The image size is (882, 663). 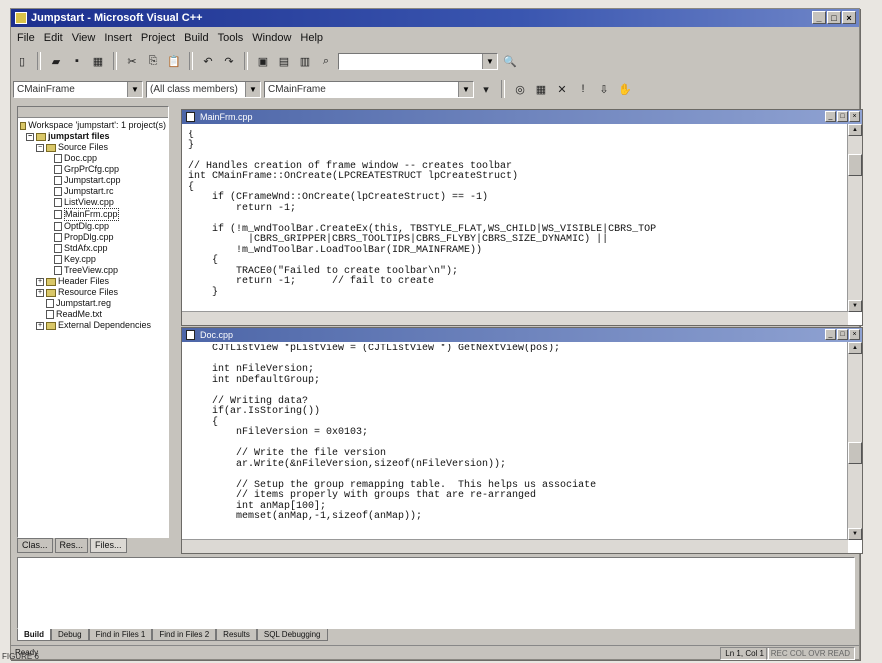 What do you see at coordinates (93, 259) in the screenshot?
I see `tree-file: Key.cpp` at bounding box center [93, 259].